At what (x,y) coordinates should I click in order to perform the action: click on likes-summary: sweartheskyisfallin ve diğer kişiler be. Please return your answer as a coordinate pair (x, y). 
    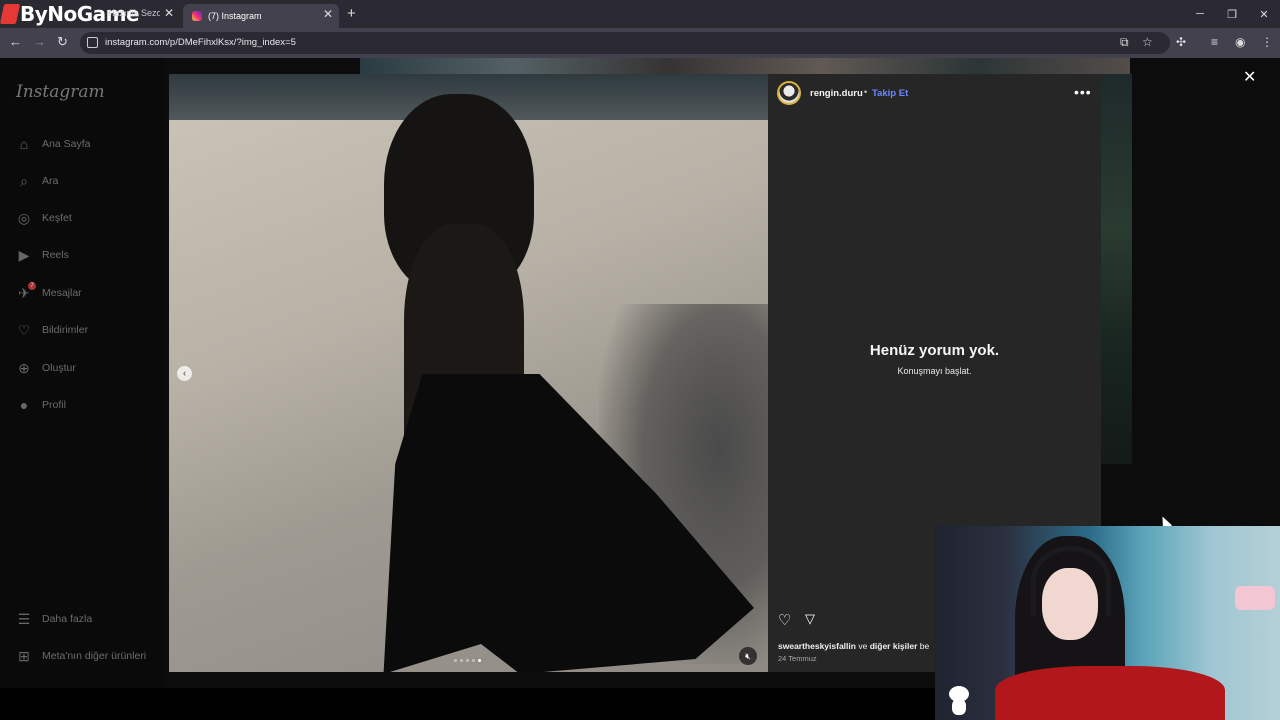
    Looking at the image, I should click on (853, 646).